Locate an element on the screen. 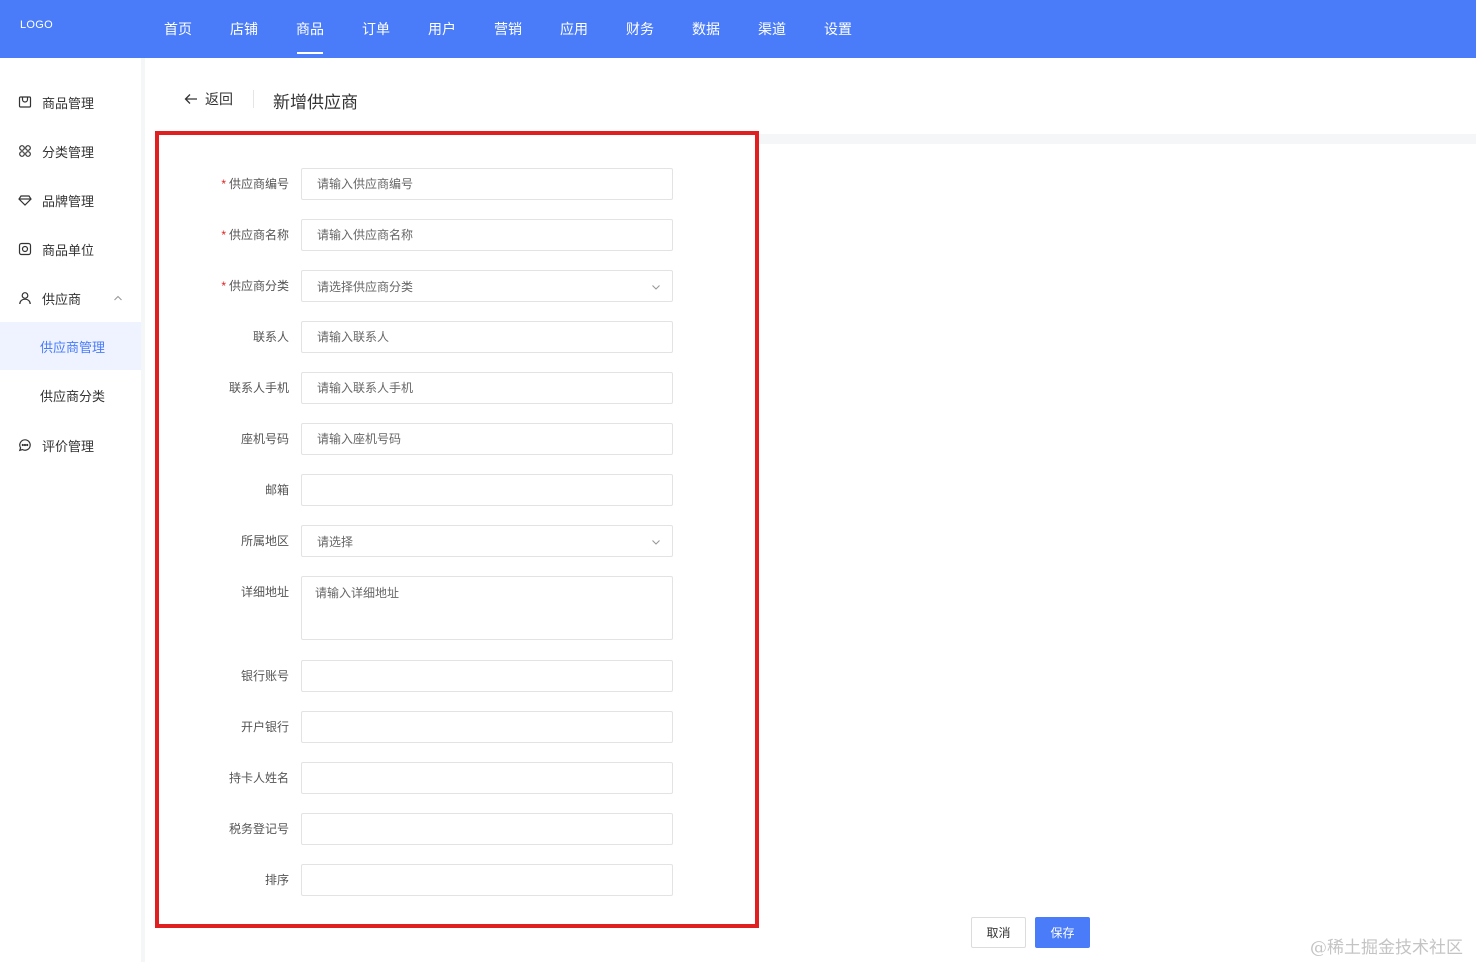 The width and height of the screenshot is (1476, 962). bank-name-label: 开户银行 is located at coordinates (264, 727).